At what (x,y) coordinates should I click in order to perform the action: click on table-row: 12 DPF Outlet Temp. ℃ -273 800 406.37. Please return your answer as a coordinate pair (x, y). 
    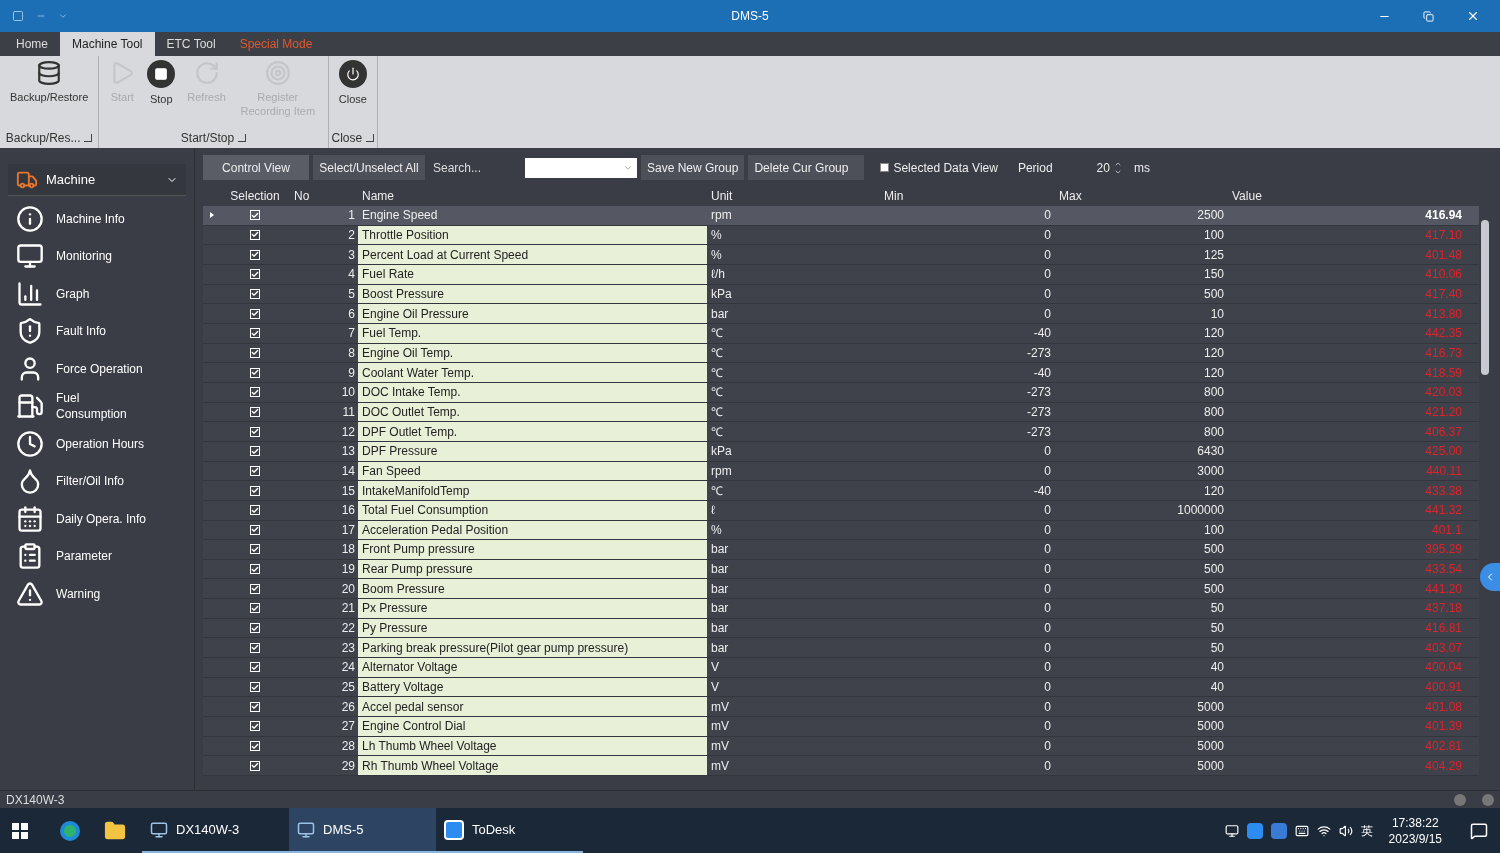
    Looking at the image, I should click on (841, 432).